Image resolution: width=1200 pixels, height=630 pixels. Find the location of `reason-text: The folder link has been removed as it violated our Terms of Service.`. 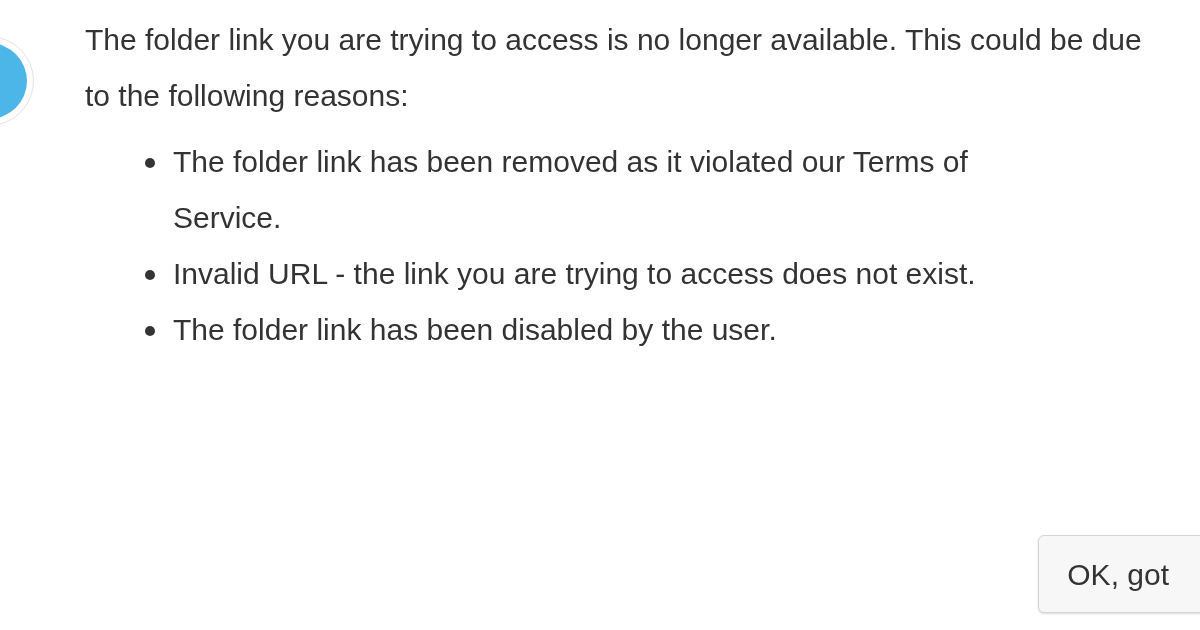

reason-text: The folder link has been removed as it violated our Terms of Service. is located at coordinates (571, 190).